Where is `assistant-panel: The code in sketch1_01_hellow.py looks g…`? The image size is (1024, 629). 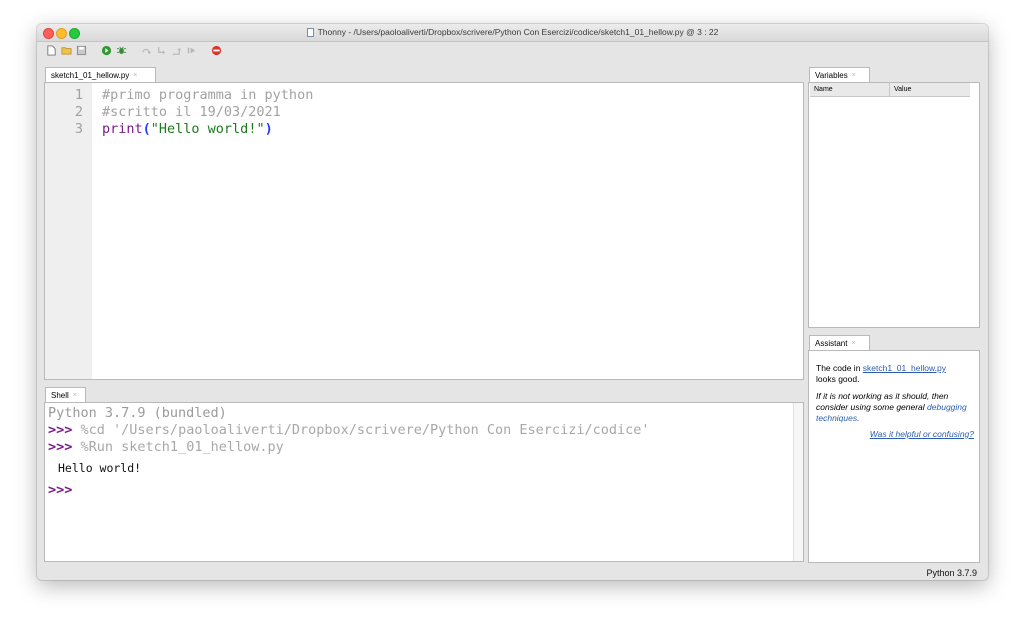
assistant-panel: The code in sketch1_01_hellow.py looks g… is located at coordinates (894, 456).